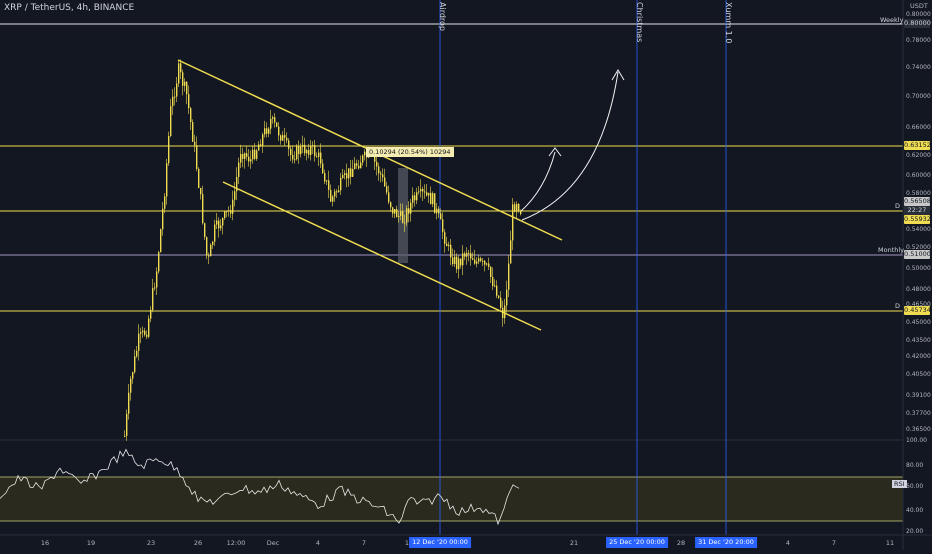 Image resolution: width=932 pixels, height=554 pixels. I want to click on price-tick: 0.60000, so click(918, 175).